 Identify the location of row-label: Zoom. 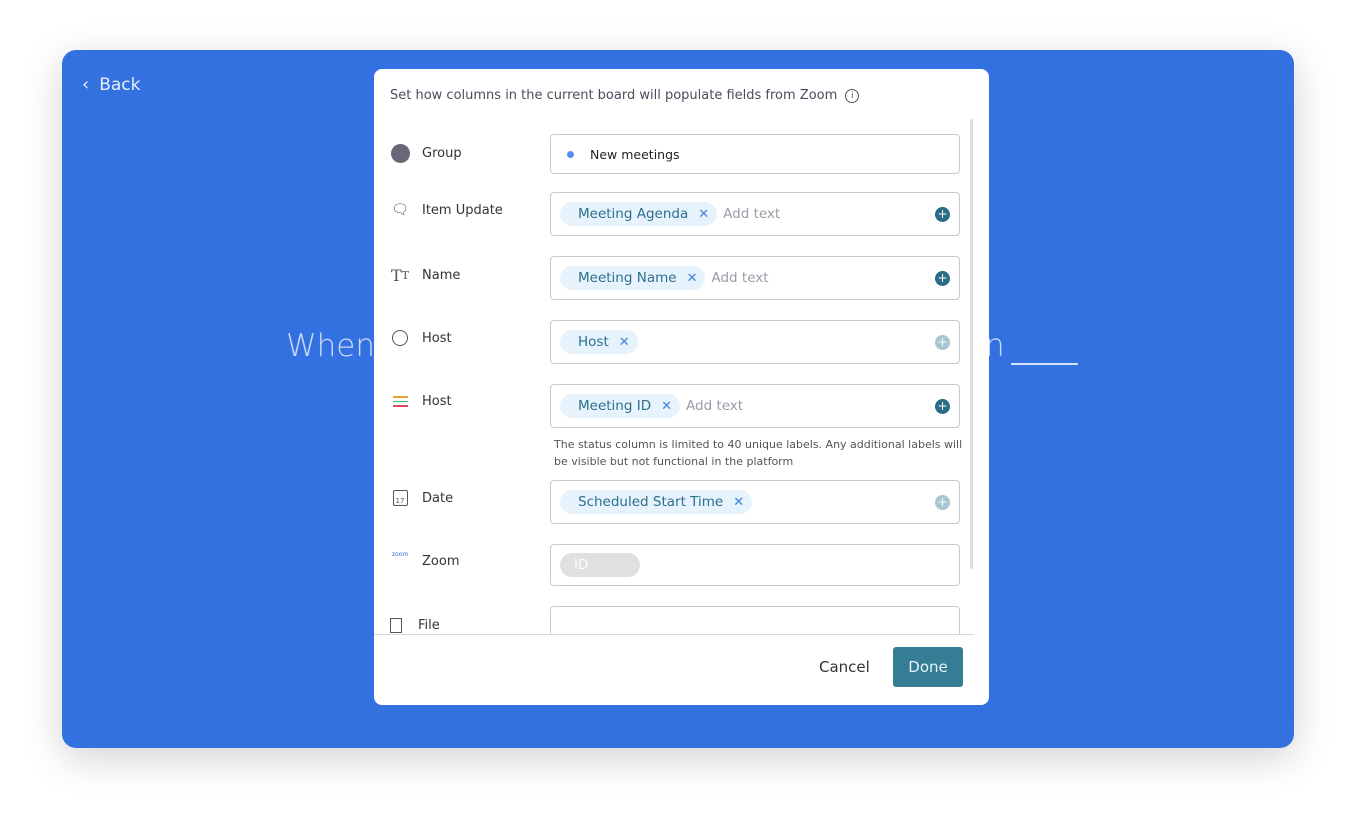
(441, 561).